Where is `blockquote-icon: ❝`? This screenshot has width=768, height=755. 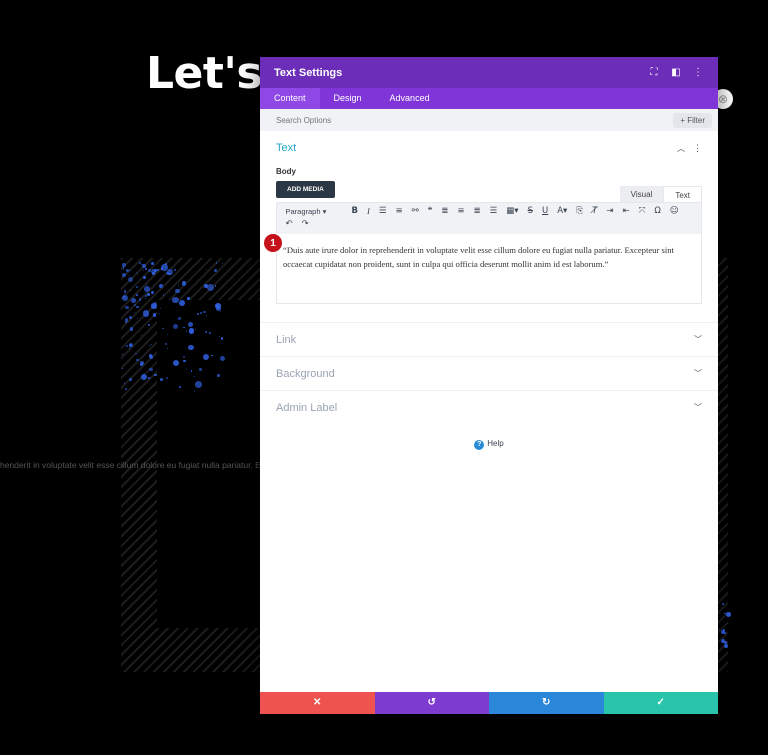 blockquote-icon: ❝ is located at coordinates (430, 211).